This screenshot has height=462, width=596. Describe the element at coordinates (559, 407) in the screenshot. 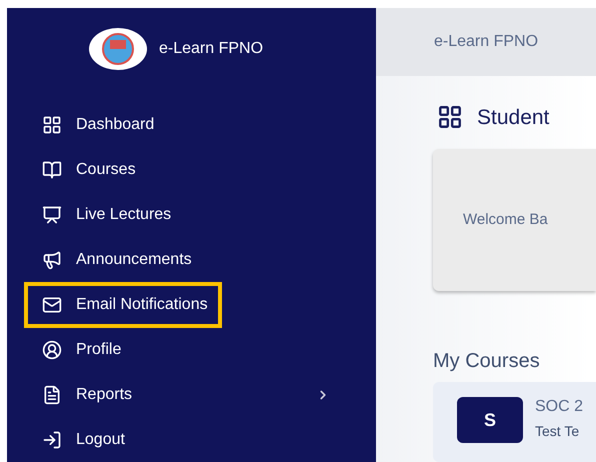

I see `course-code: SOC 2` at that location.